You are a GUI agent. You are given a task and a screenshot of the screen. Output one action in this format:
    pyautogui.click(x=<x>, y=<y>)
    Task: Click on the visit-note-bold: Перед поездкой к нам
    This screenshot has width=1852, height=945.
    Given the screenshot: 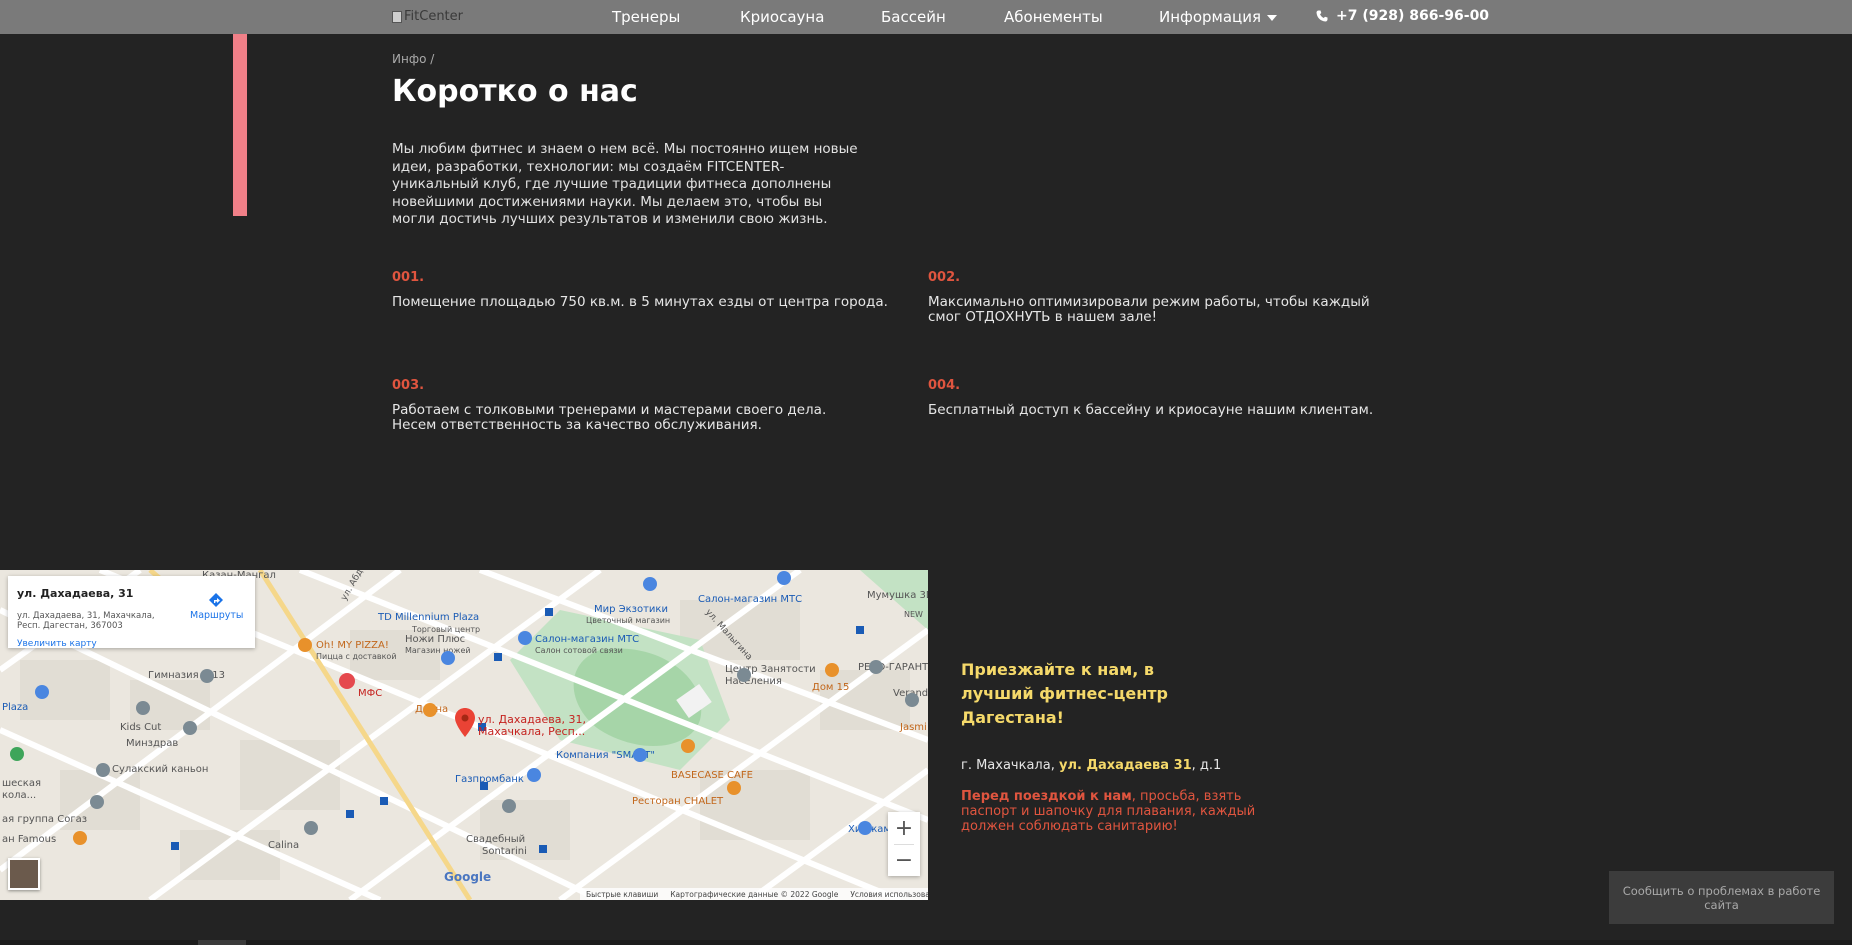 What is the action you would take?
    pyautogui.click(x=1046, y=796)
    